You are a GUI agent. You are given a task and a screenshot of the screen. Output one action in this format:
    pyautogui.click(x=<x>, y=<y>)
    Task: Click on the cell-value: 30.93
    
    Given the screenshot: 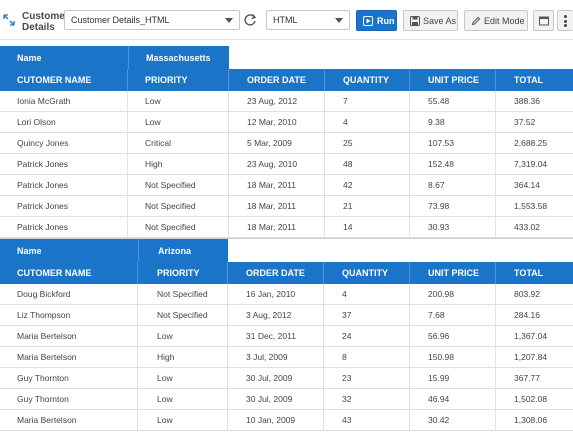 What is the action you would take?
    pyautogui.click(x=439, y=227)
    